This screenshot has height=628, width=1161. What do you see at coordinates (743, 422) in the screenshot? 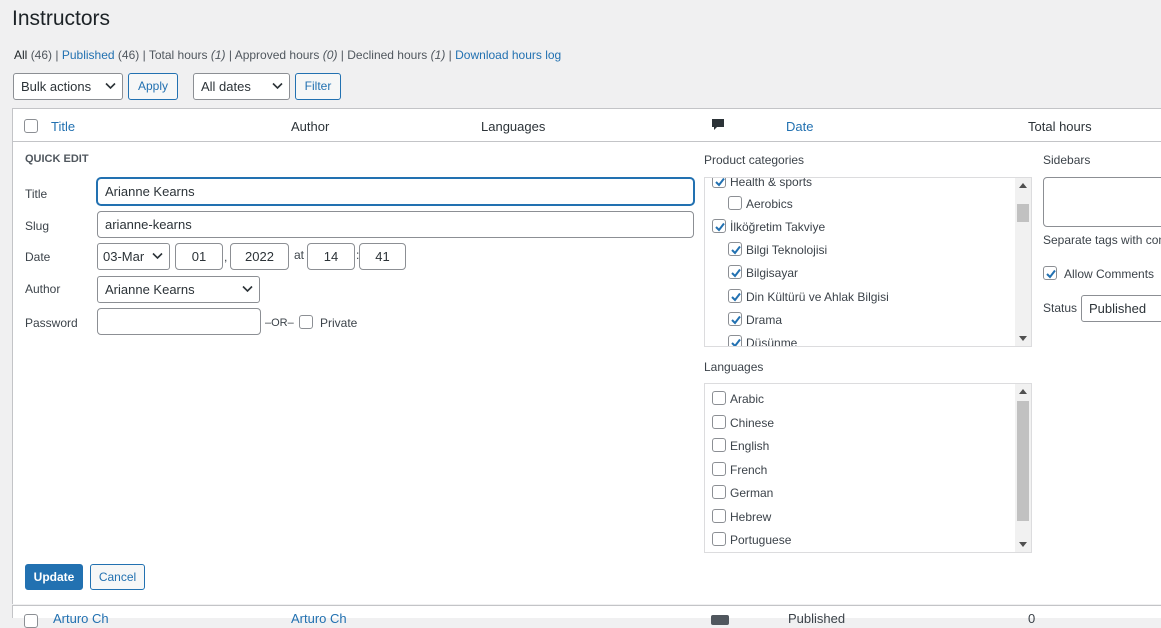
I see `list-item: Chinese` at bounding box center [743, 422].